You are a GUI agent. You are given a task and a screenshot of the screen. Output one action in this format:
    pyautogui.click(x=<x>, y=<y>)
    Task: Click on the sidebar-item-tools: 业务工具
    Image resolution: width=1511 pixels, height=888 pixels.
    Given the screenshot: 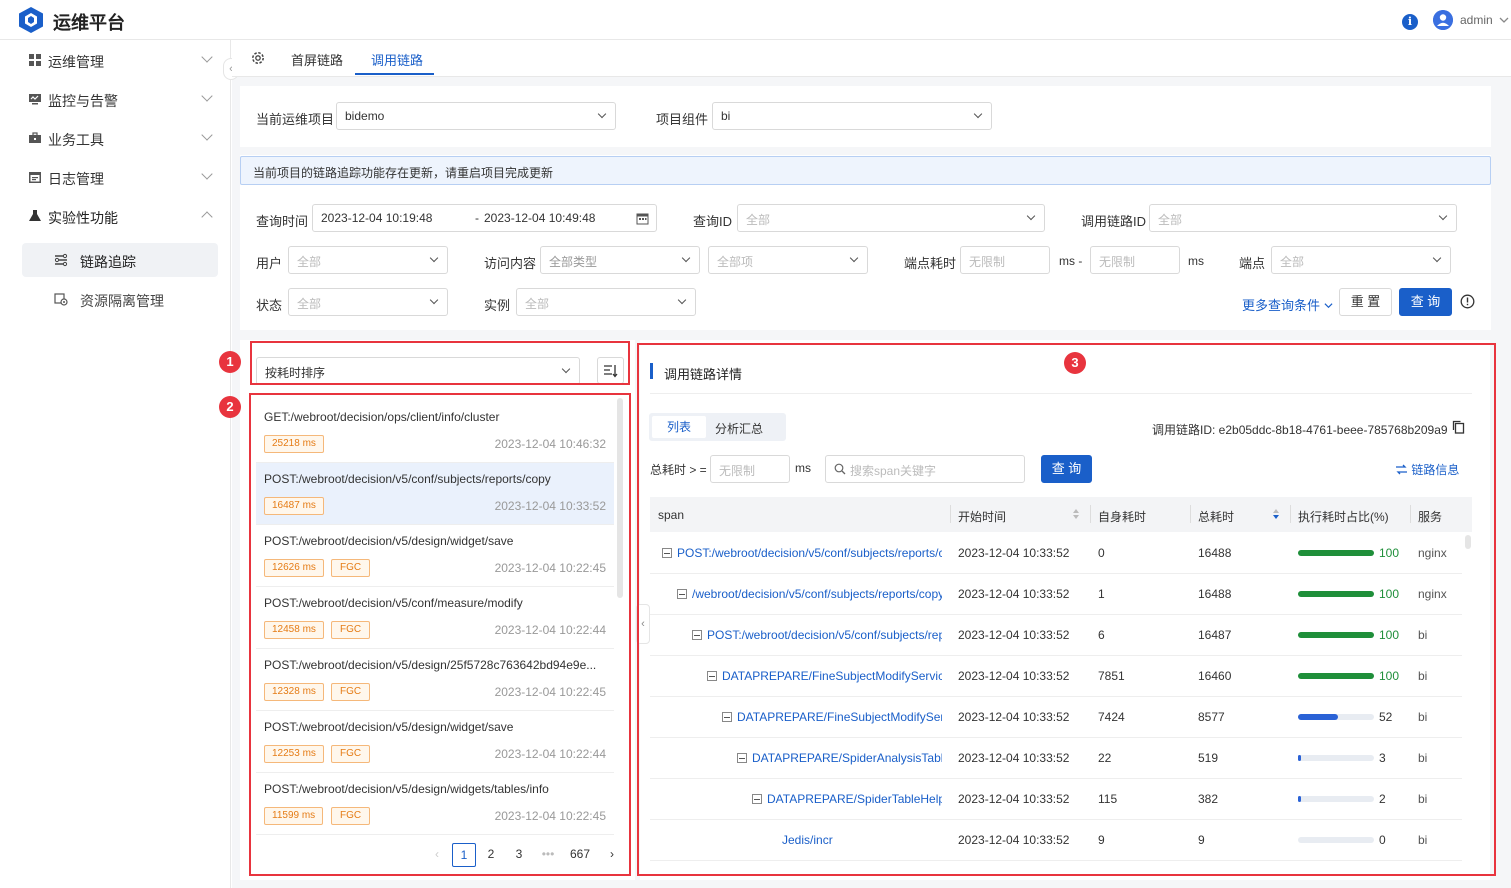 What is the action you would take?
    pyautogui.click(x=120, y=139)
    